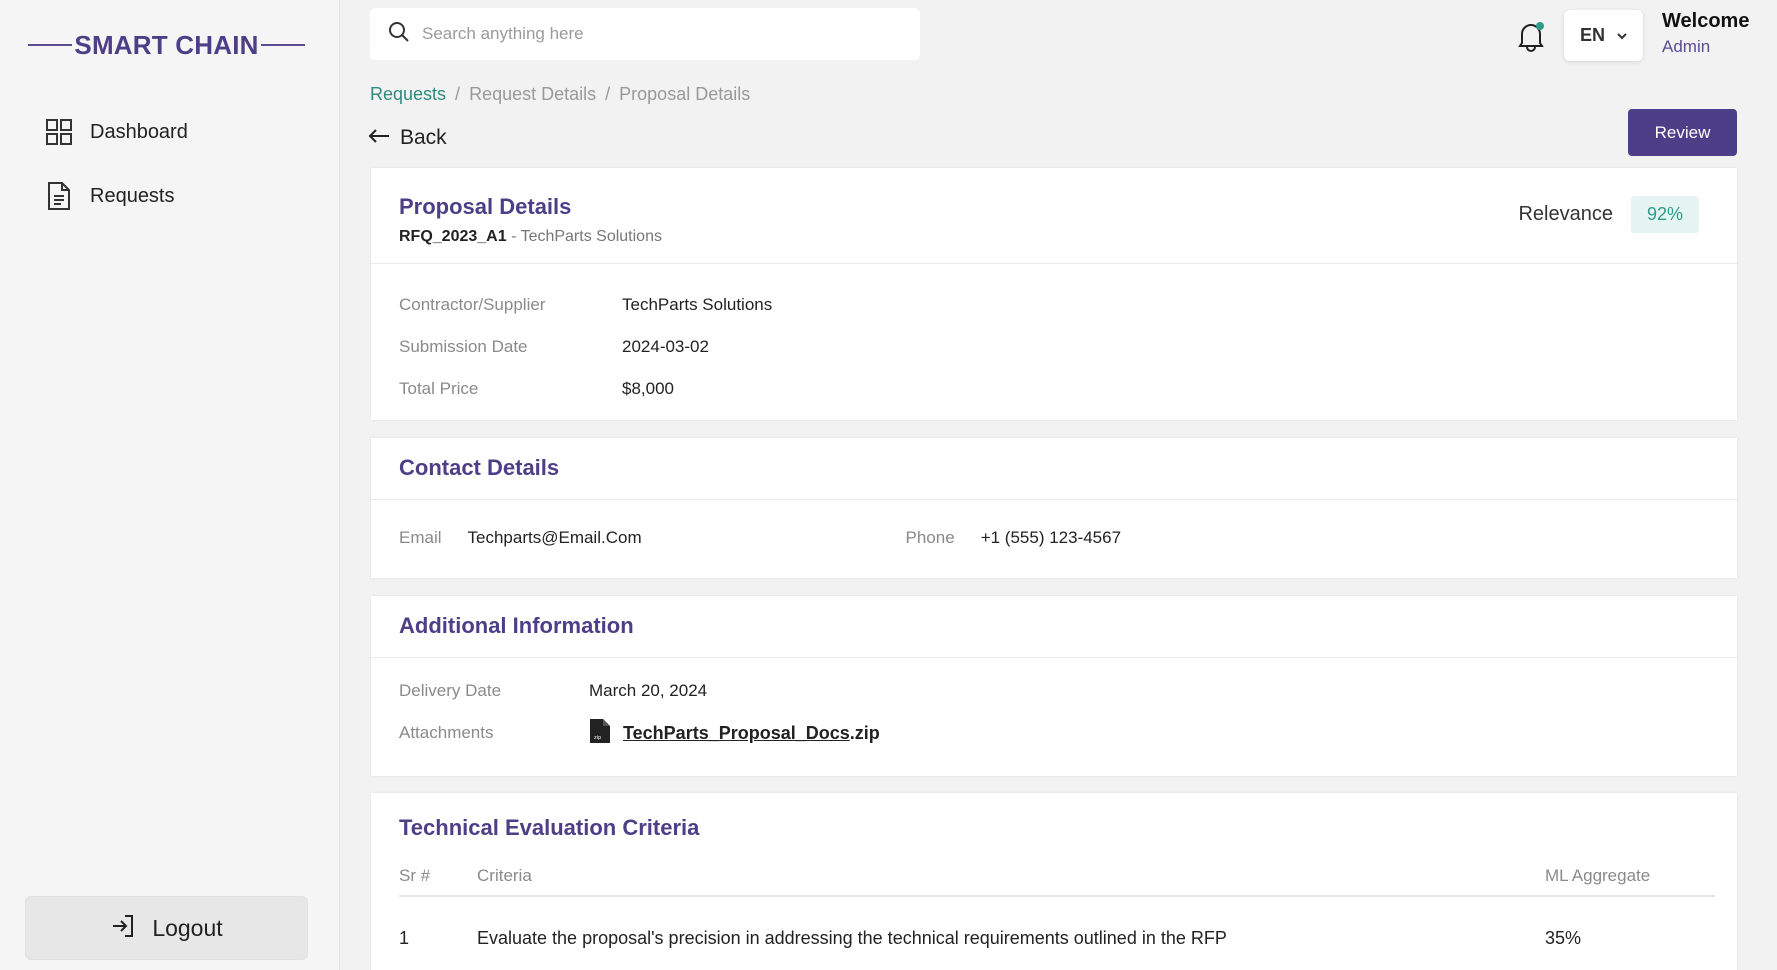 This screenshot has width=1777, height=970. What do you see at coordinates (1592, 35) in the screenshot?
I see `language-code: EN` at bounding box center [1592, 35].